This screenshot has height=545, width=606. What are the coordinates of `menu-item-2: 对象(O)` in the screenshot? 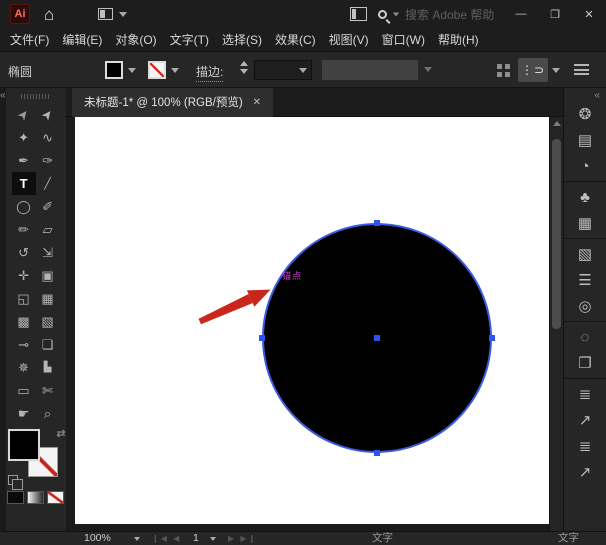 It's located at (135, 39).